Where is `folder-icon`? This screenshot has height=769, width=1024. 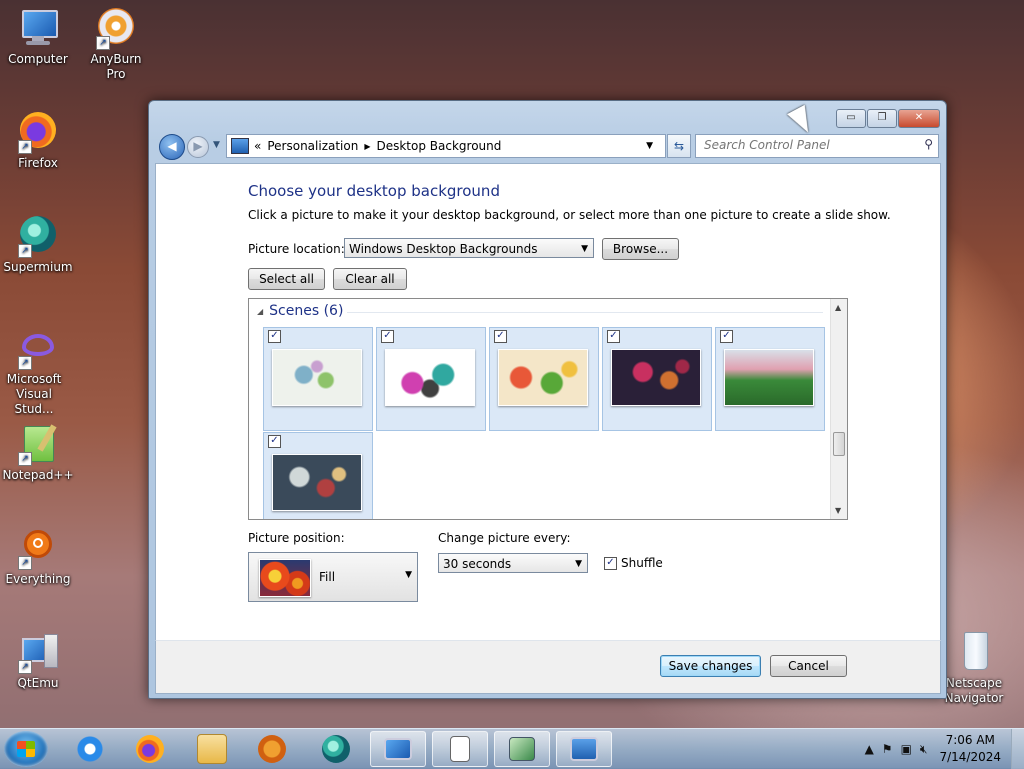
folder-icon is located at coordinates (212, 749).